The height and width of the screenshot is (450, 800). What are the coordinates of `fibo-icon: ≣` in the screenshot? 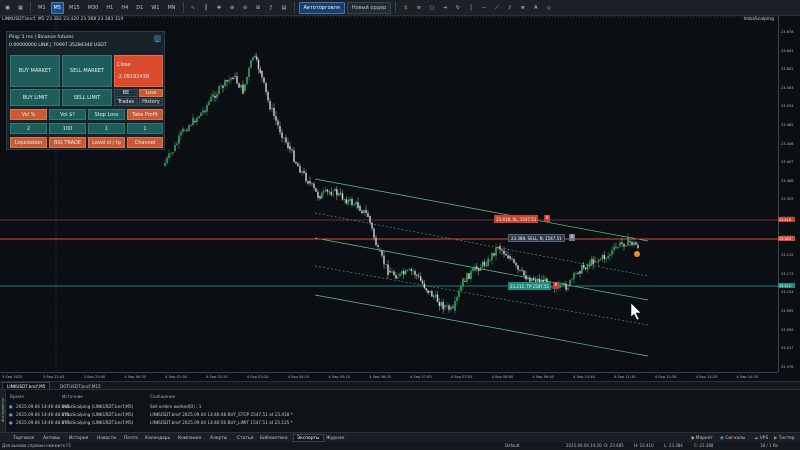 It's located at (522, 8).